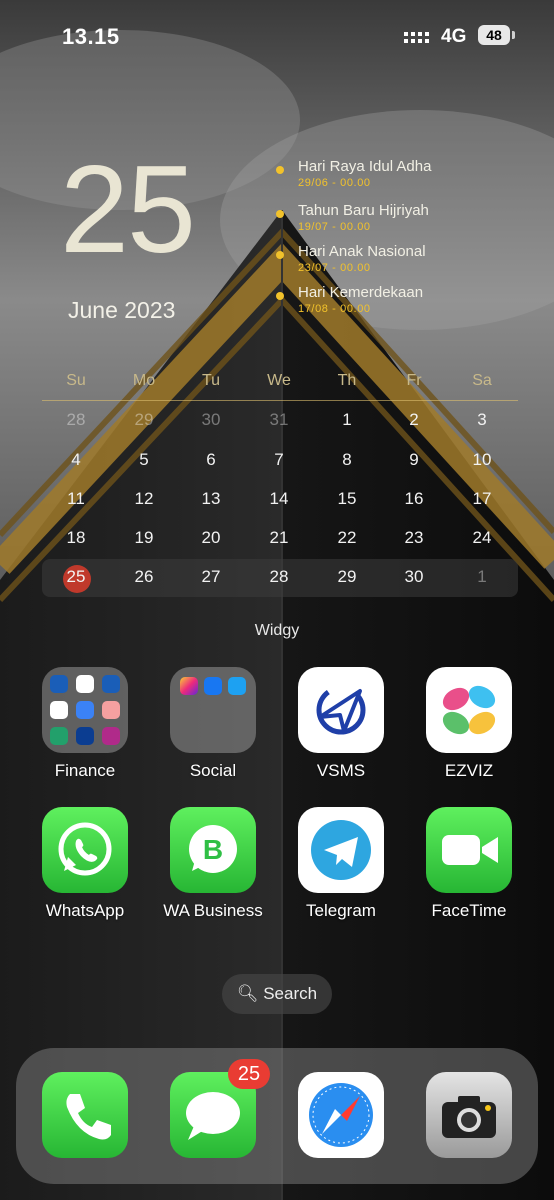  I want to click on signal-strength-icon, so click(416, 37).